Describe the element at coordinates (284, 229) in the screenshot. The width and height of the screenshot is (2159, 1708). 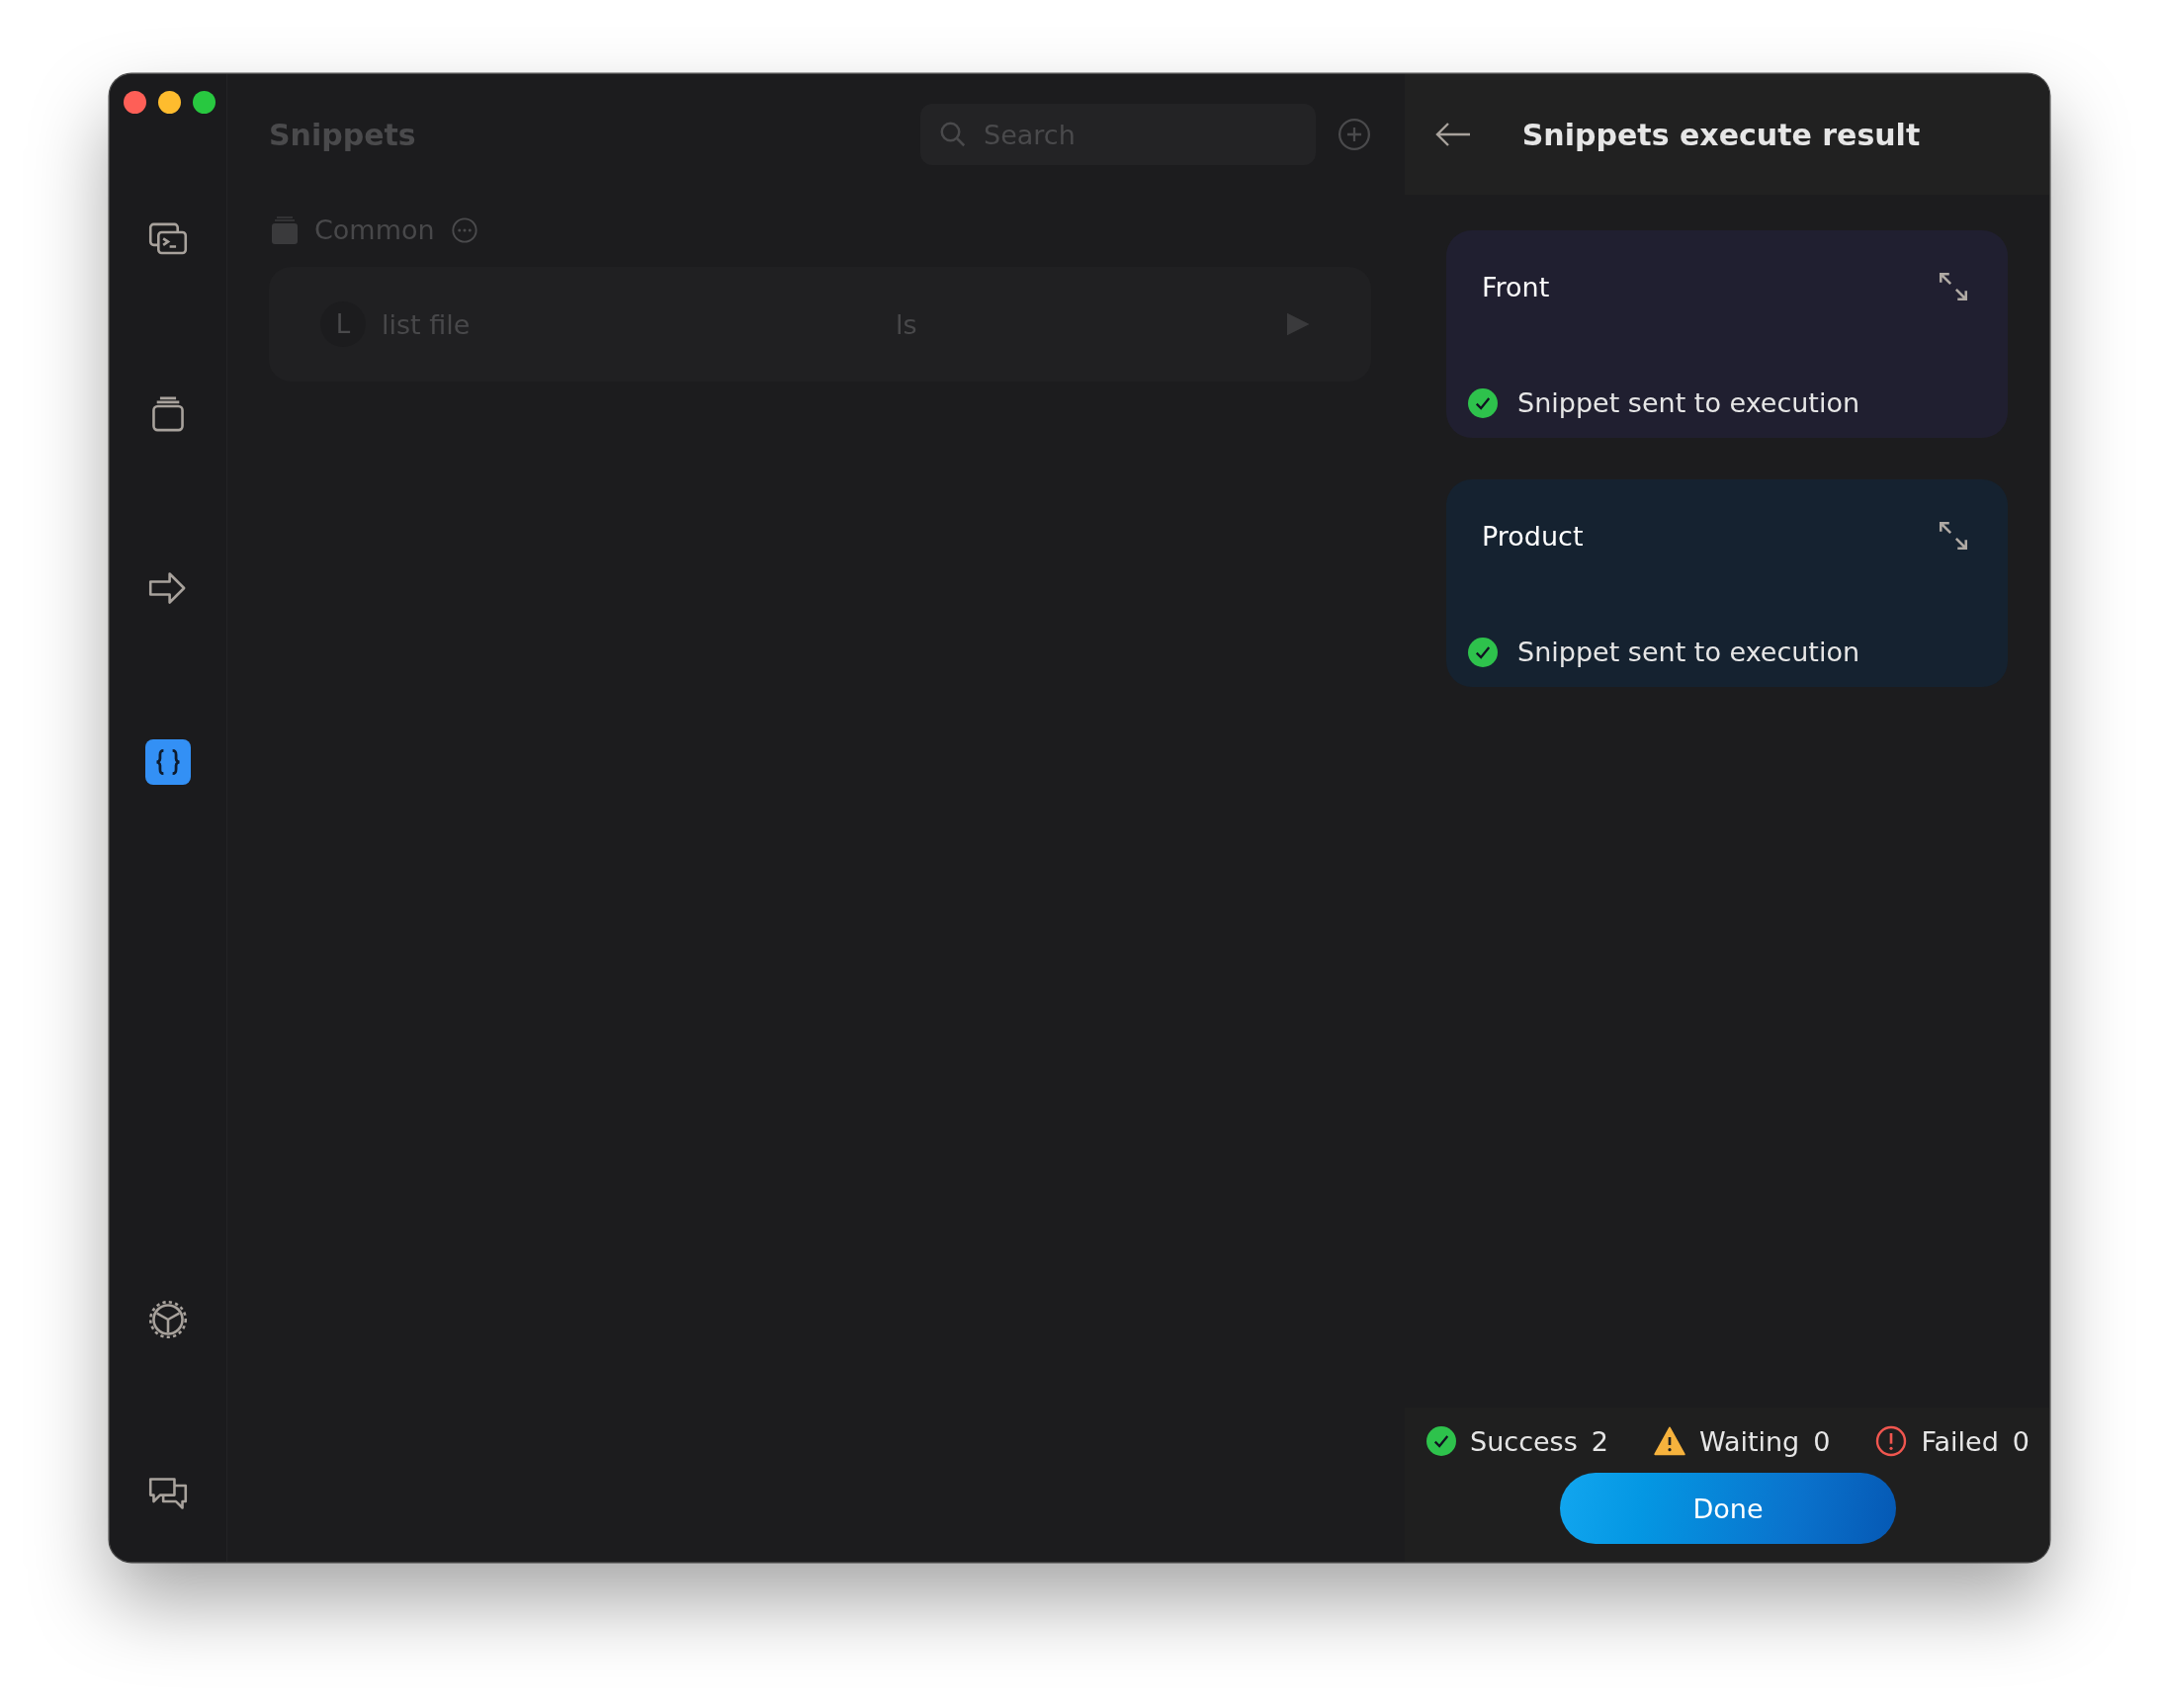
I see `folder-stack-icon` at that location.